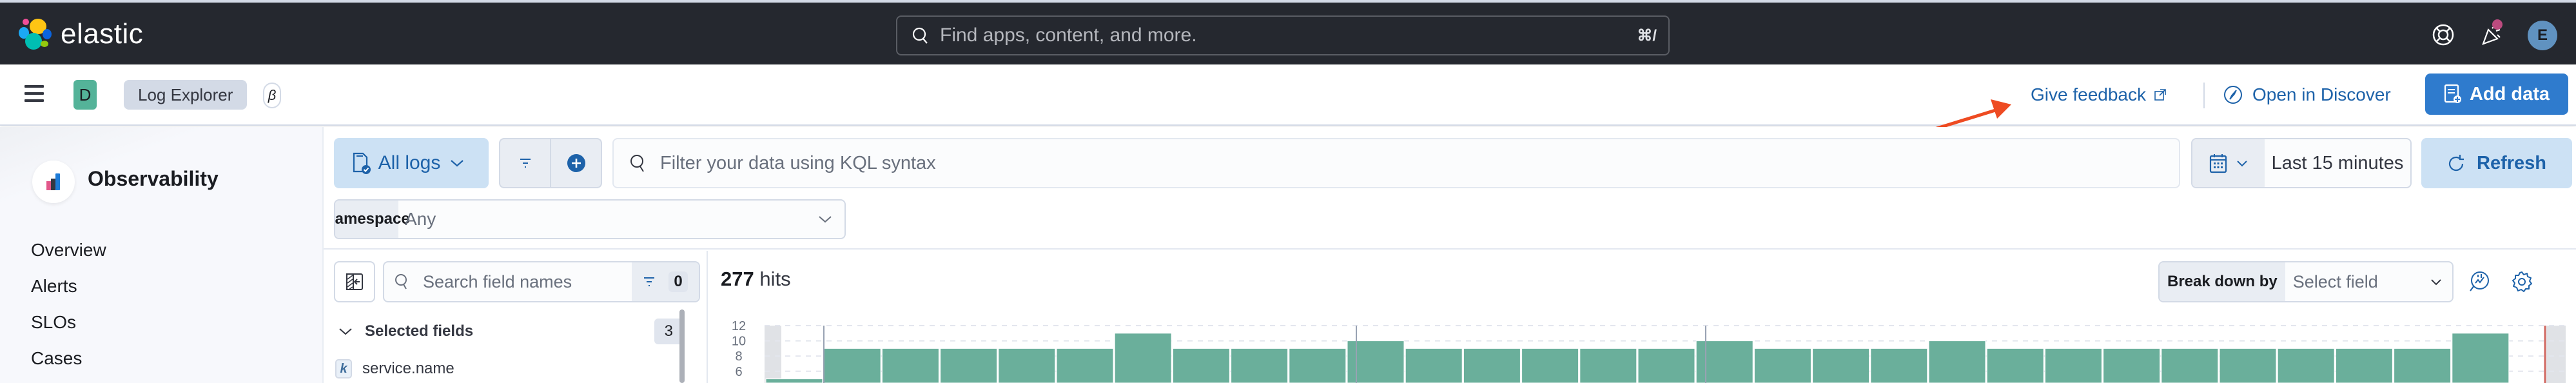  Describe the element at coordinates (2204, 95) in the screenshot. I see `divider` at that location.